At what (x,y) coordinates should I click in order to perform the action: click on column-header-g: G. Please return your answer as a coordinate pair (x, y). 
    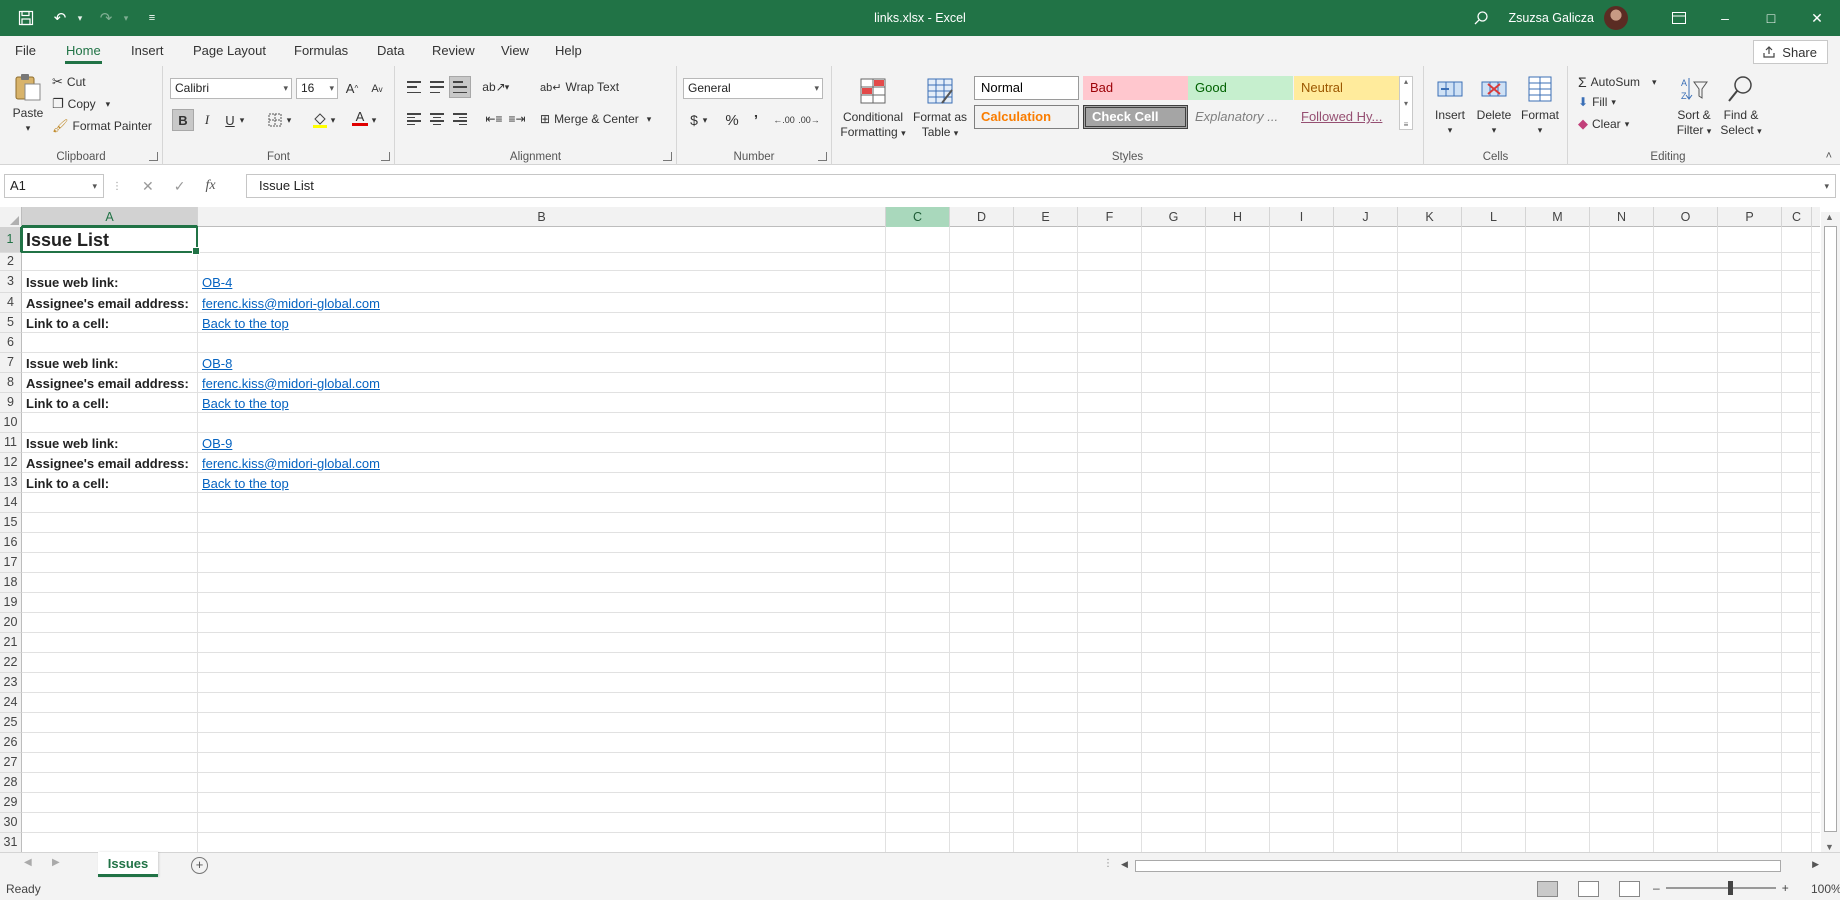
    Looking at the image, I should click on (1174, 217).